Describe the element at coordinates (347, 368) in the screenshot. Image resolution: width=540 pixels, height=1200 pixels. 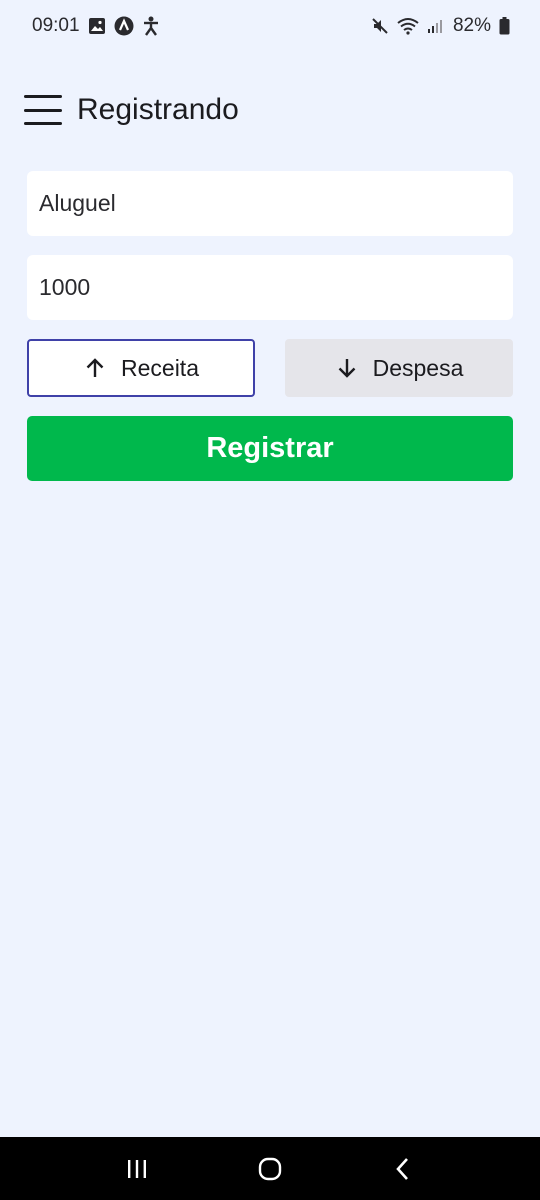
I see `arrow-down-icon` at that location.